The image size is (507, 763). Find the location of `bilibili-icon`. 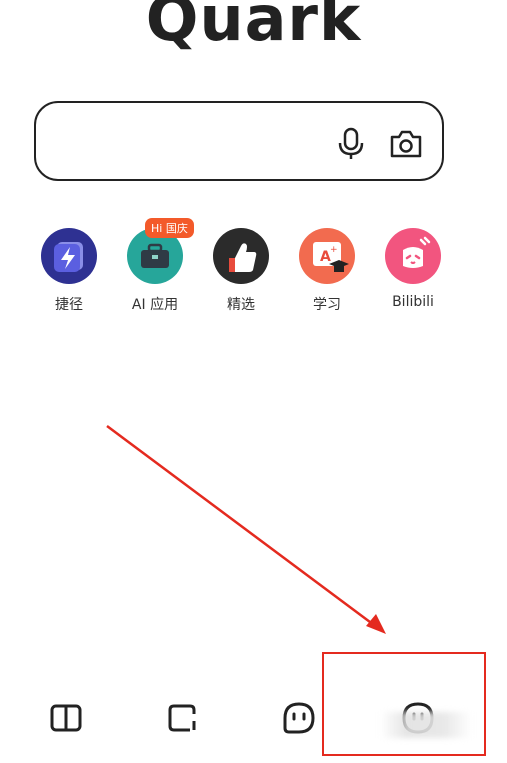

bilibili-icon is located at coordinates (413, 256).